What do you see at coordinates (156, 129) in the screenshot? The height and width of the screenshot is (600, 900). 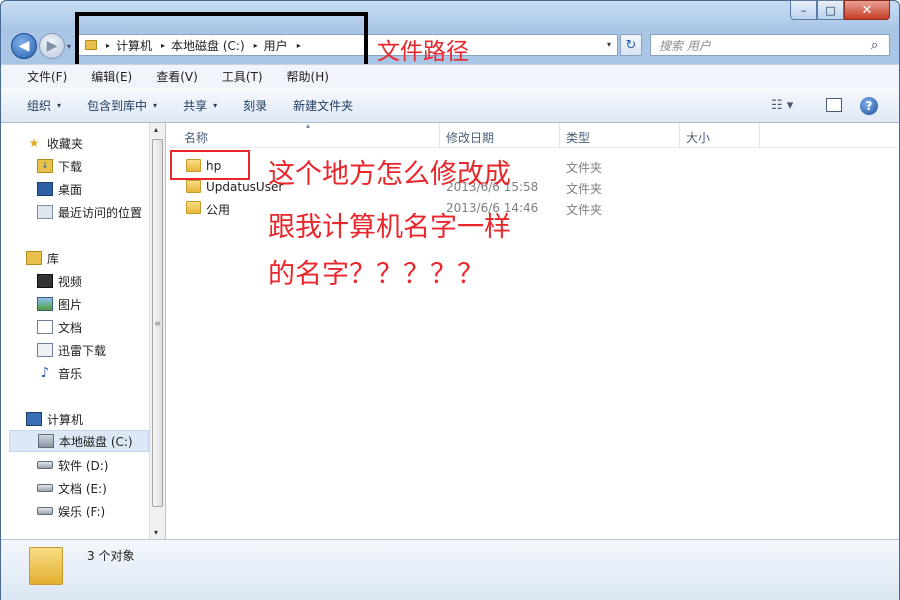 I see `scroll-up-arrow: ▴` at bounding box center [156, 129].